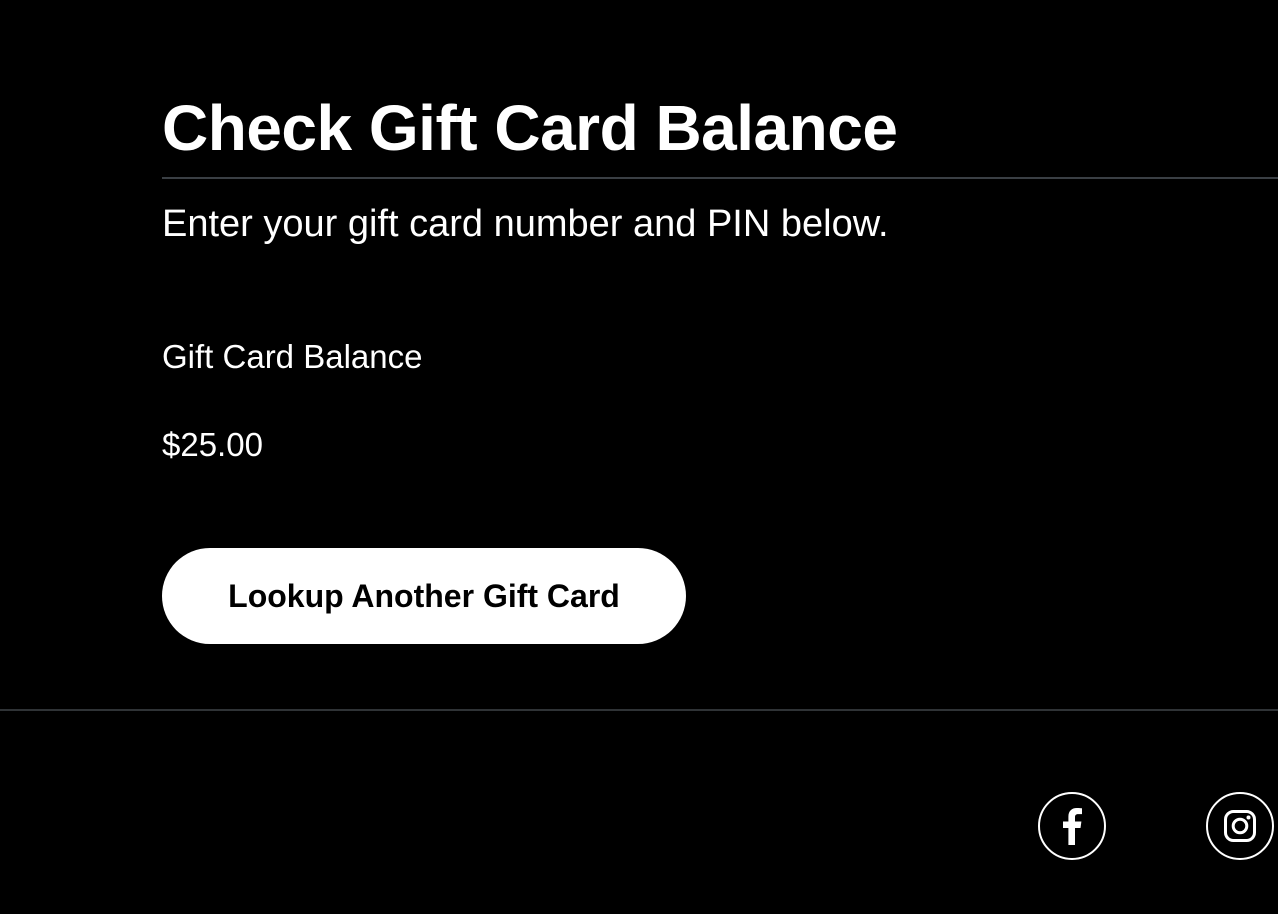 The height and width of the screenshot is (914, 1278). I want to click on balance-value: $25.00, so click(212, 444).